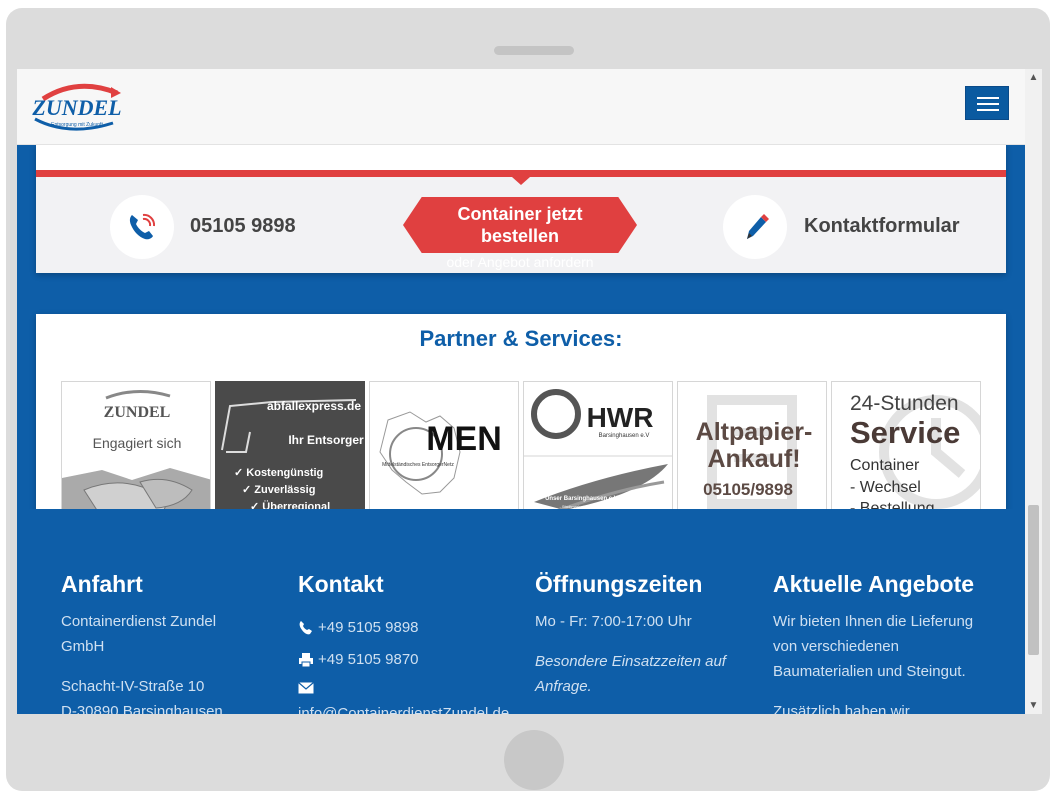 The width and height of the screenshot is (1057, 799). What do you see at coordinates (521, 173) in the screenshot?
I see `cta-red-divider` at bounding box center [521, 173].